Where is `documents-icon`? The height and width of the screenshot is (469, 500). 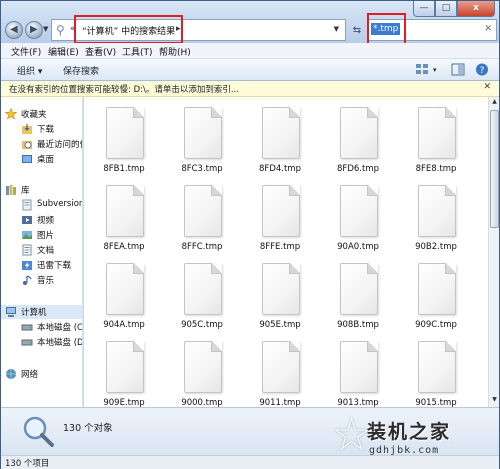
documents-icon is located at coordinates (27, 250).